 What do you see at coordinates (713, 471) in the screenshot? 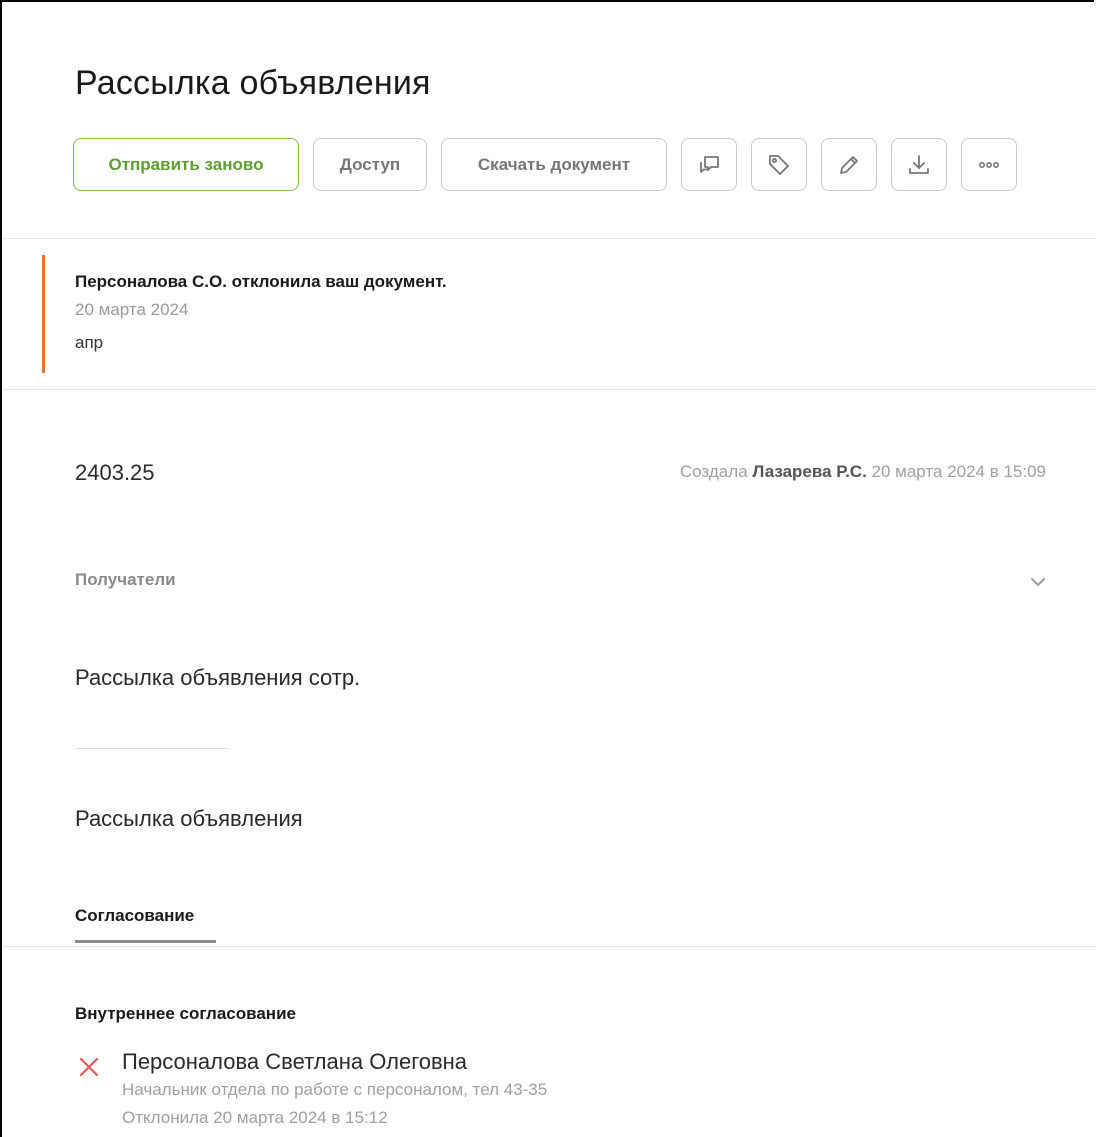
I see `created-prefix: Создала` at bounding box center [713, 471].